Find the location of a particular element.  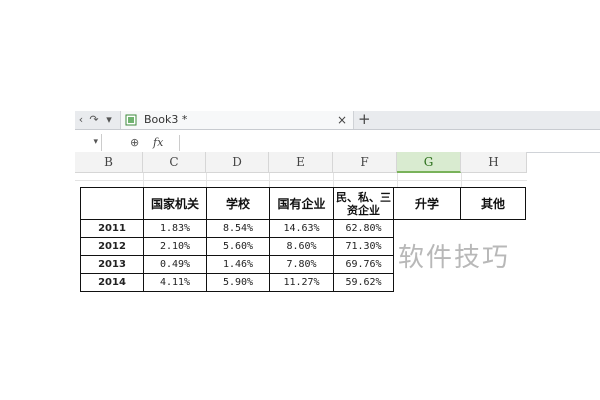

workbook-icon is located at coordinates (131, 120).